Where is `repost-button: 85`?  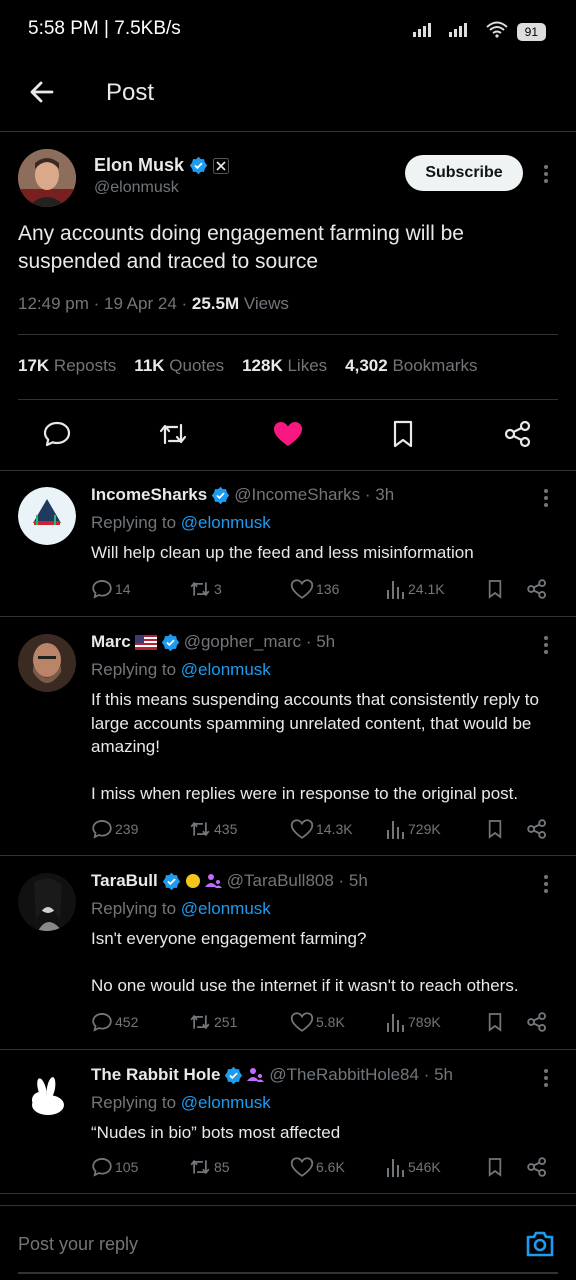 repost-button: 85 is located at coordinates (209, 1167).